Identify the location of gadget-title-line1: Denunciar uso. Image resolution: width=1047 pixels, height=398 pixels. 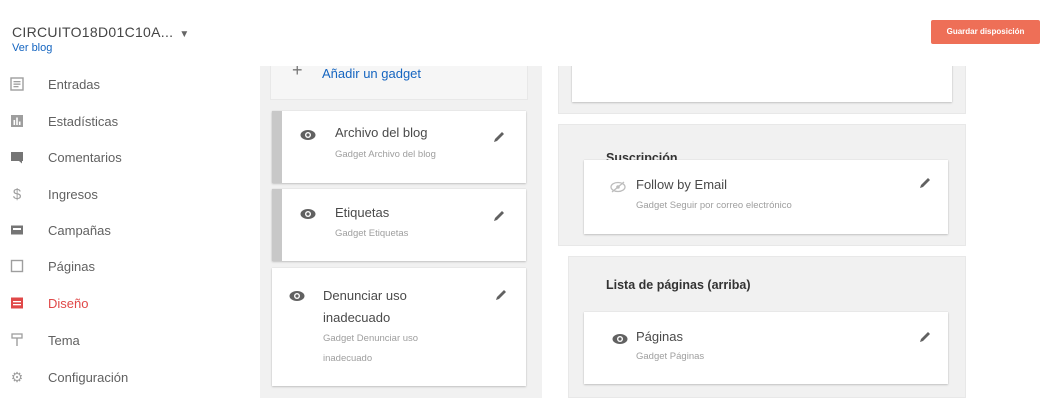
(365, 295).